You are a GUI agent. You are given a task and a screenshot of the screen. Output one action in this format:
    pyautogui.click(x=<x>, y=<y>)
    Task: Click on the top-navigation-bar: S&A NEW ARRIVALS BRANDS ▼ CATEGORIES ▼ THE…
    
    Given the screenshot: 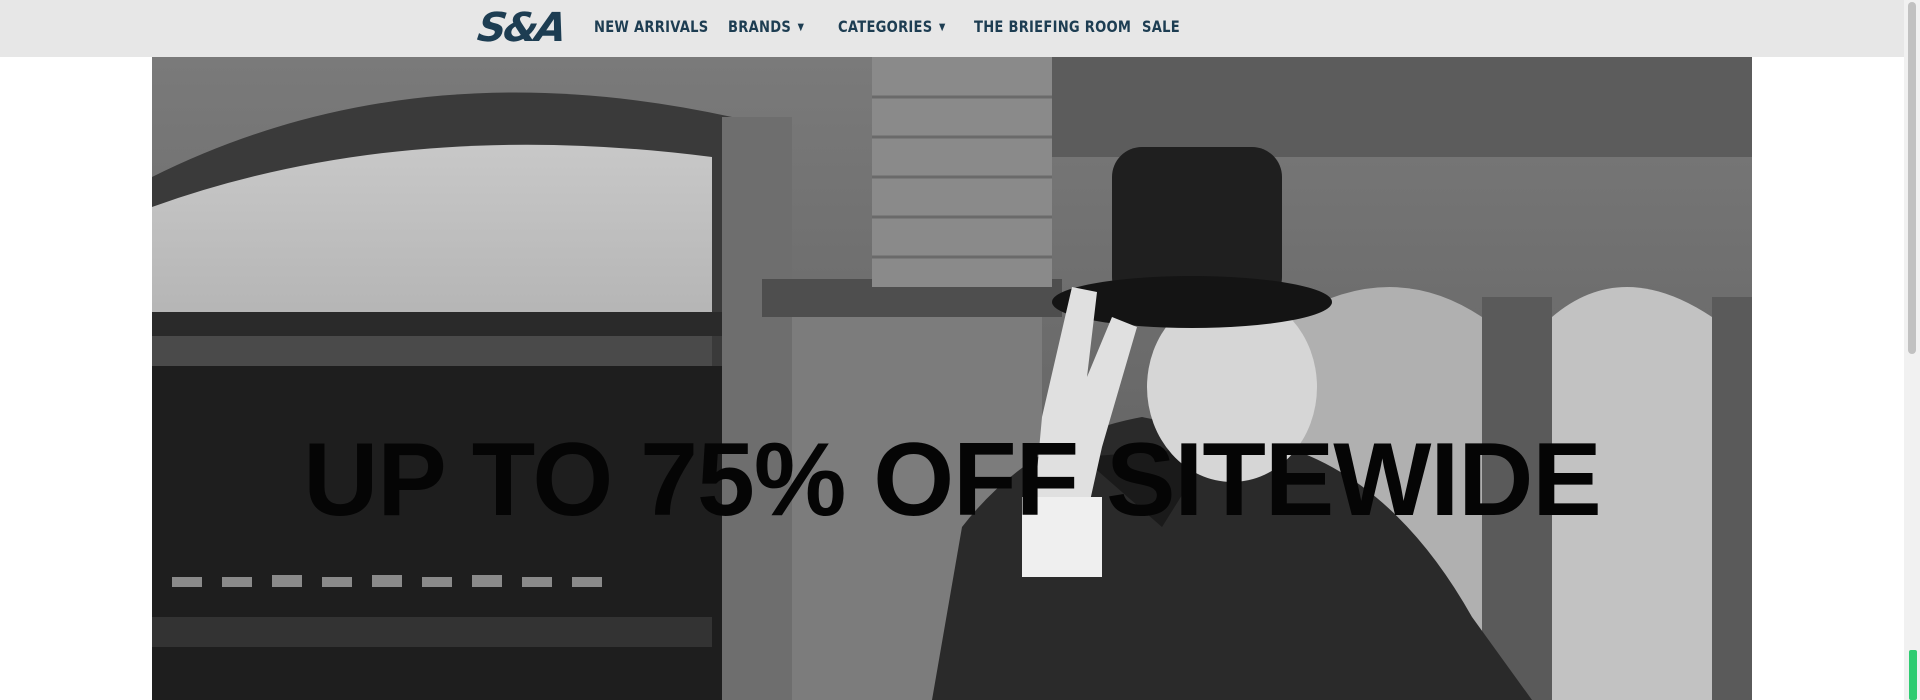 What is the action you would take?
    pyautogui.click(x=952, y=28)
    